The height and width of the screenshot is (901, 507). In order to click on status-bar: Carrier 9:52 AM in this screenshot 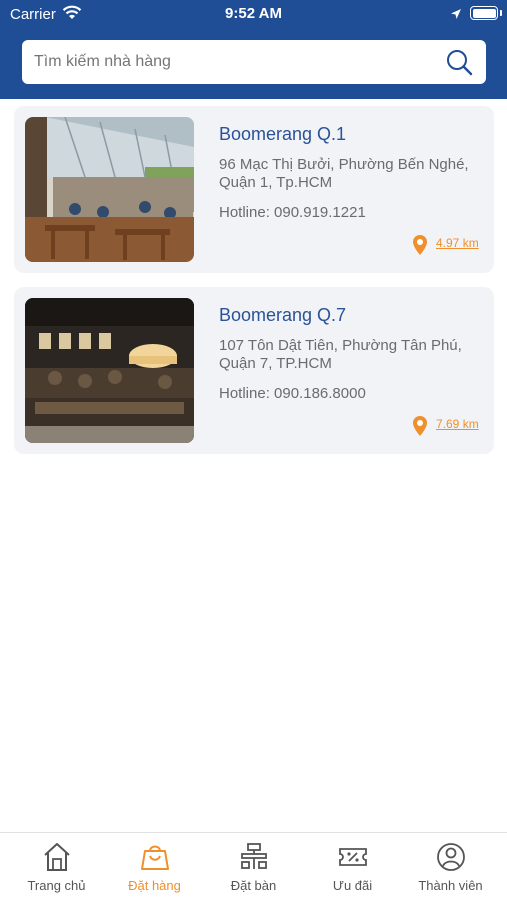, I will do `click(253, 14)`.